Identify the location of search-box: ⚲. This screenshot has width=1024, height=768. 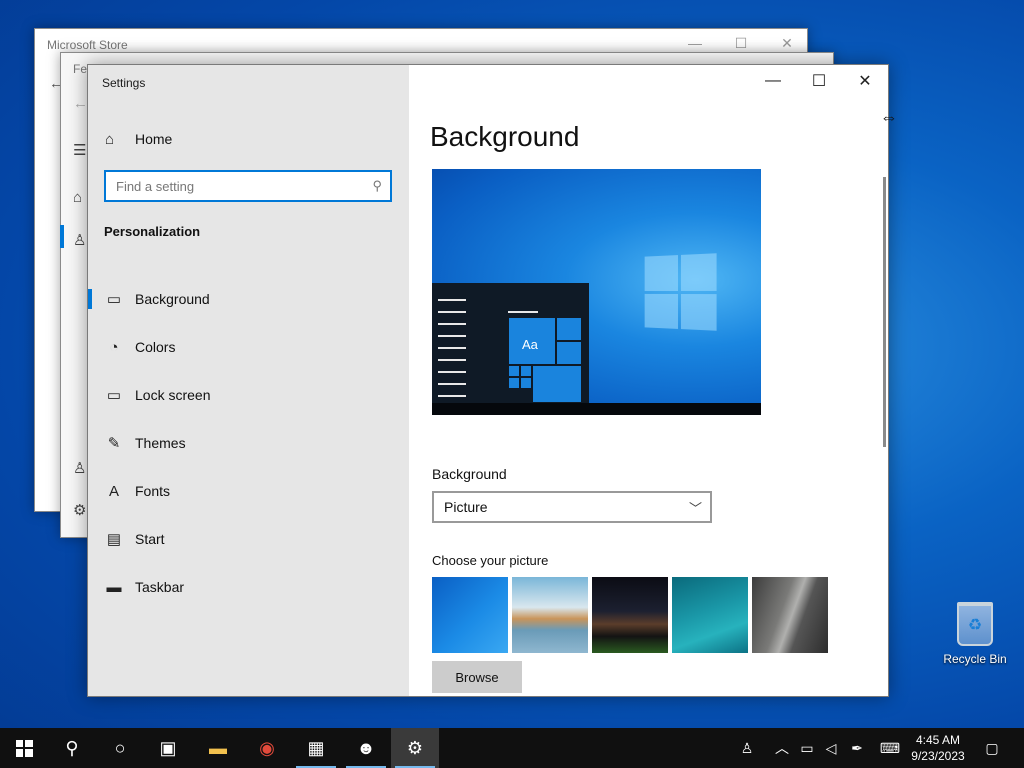
(248, 186).